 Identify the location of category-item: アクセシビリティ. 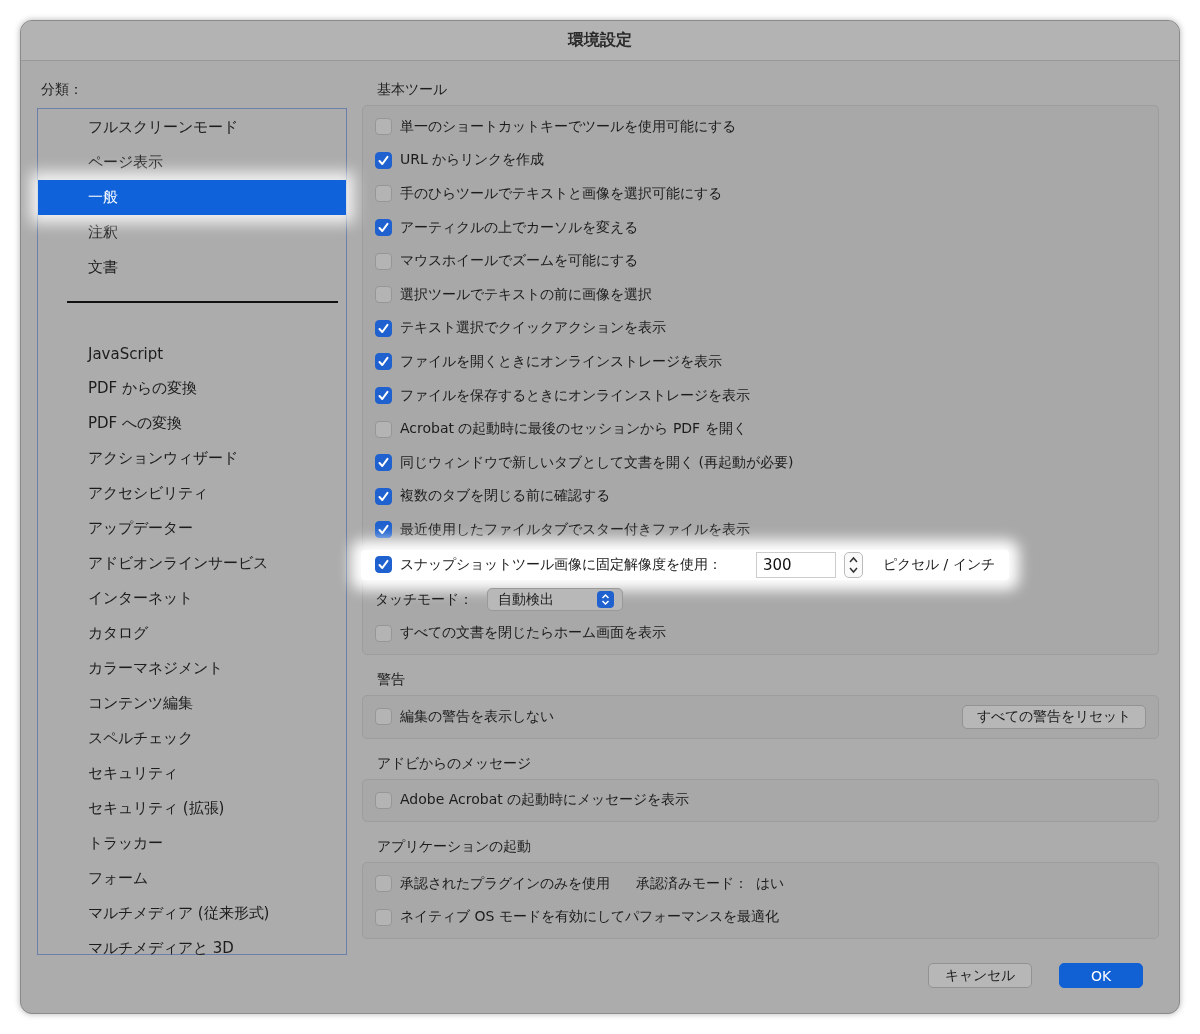
(192, 493).